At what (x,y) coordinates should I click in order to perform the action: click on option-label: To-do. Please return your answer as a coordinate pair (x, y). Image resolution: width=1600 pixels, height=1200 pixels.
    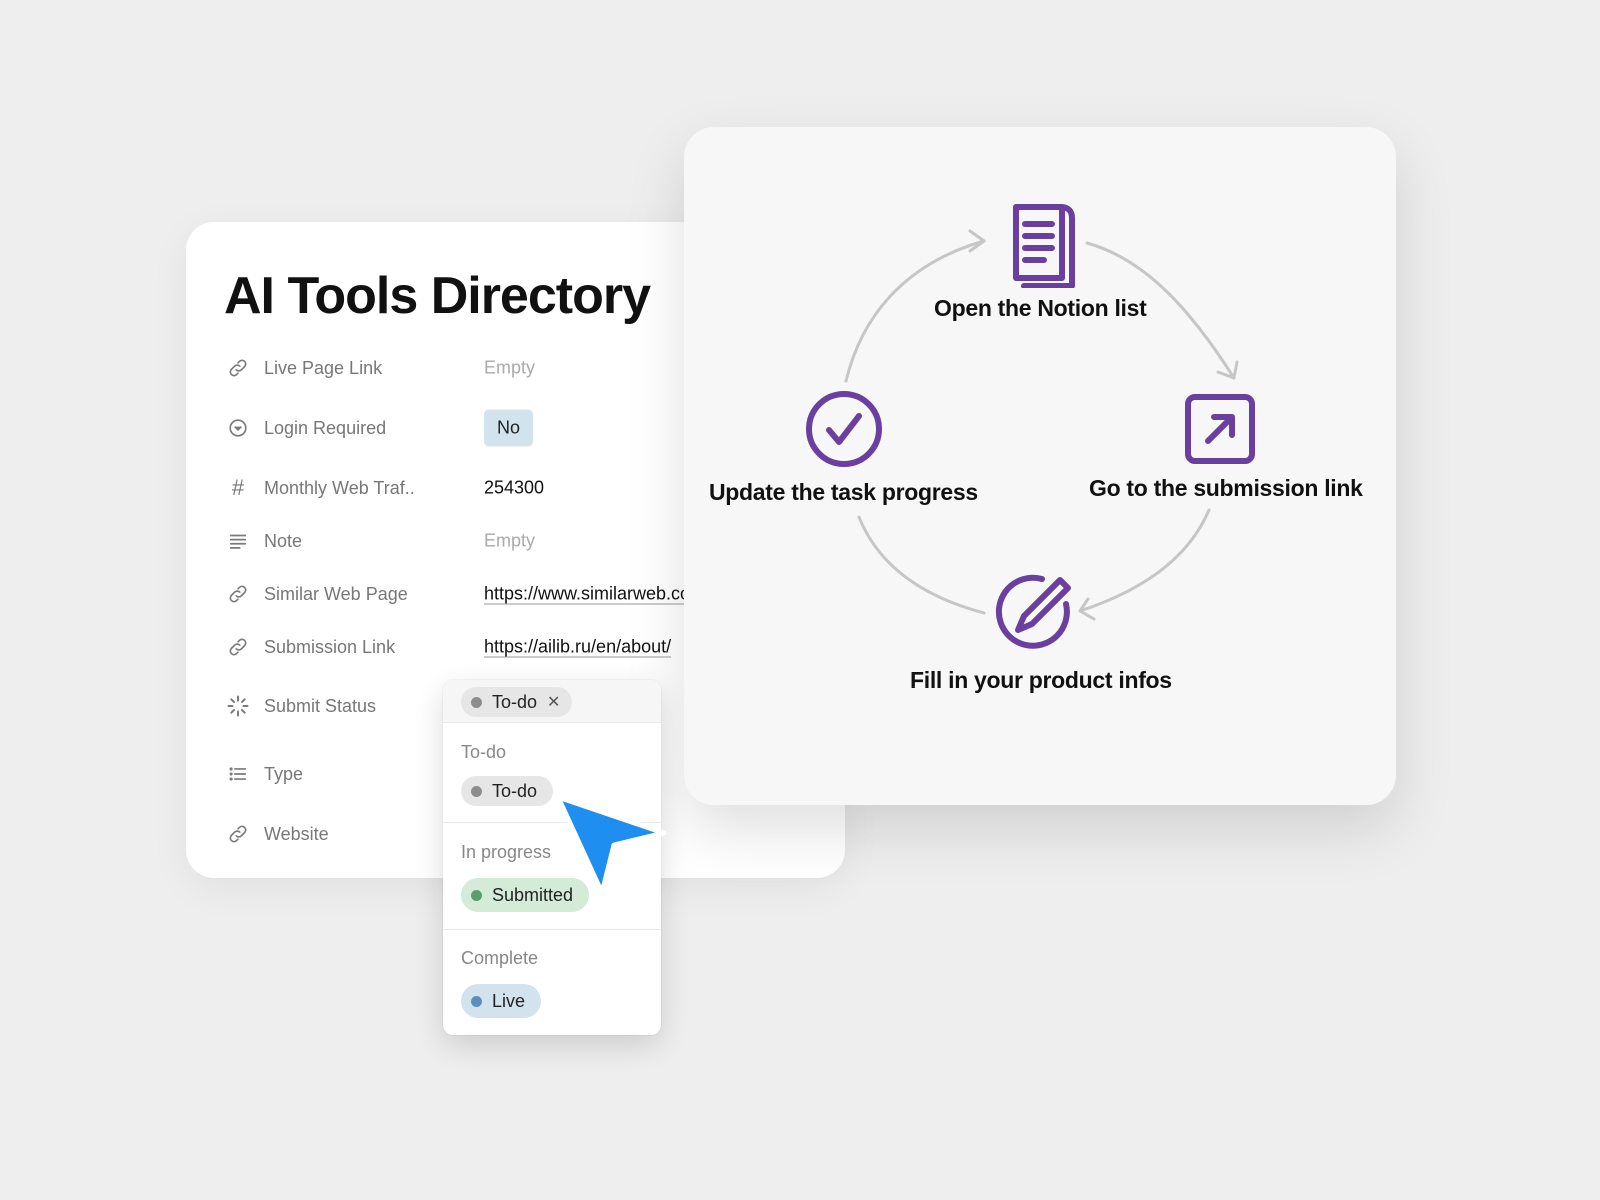
    Looking at the image, I should click on (515, 790).